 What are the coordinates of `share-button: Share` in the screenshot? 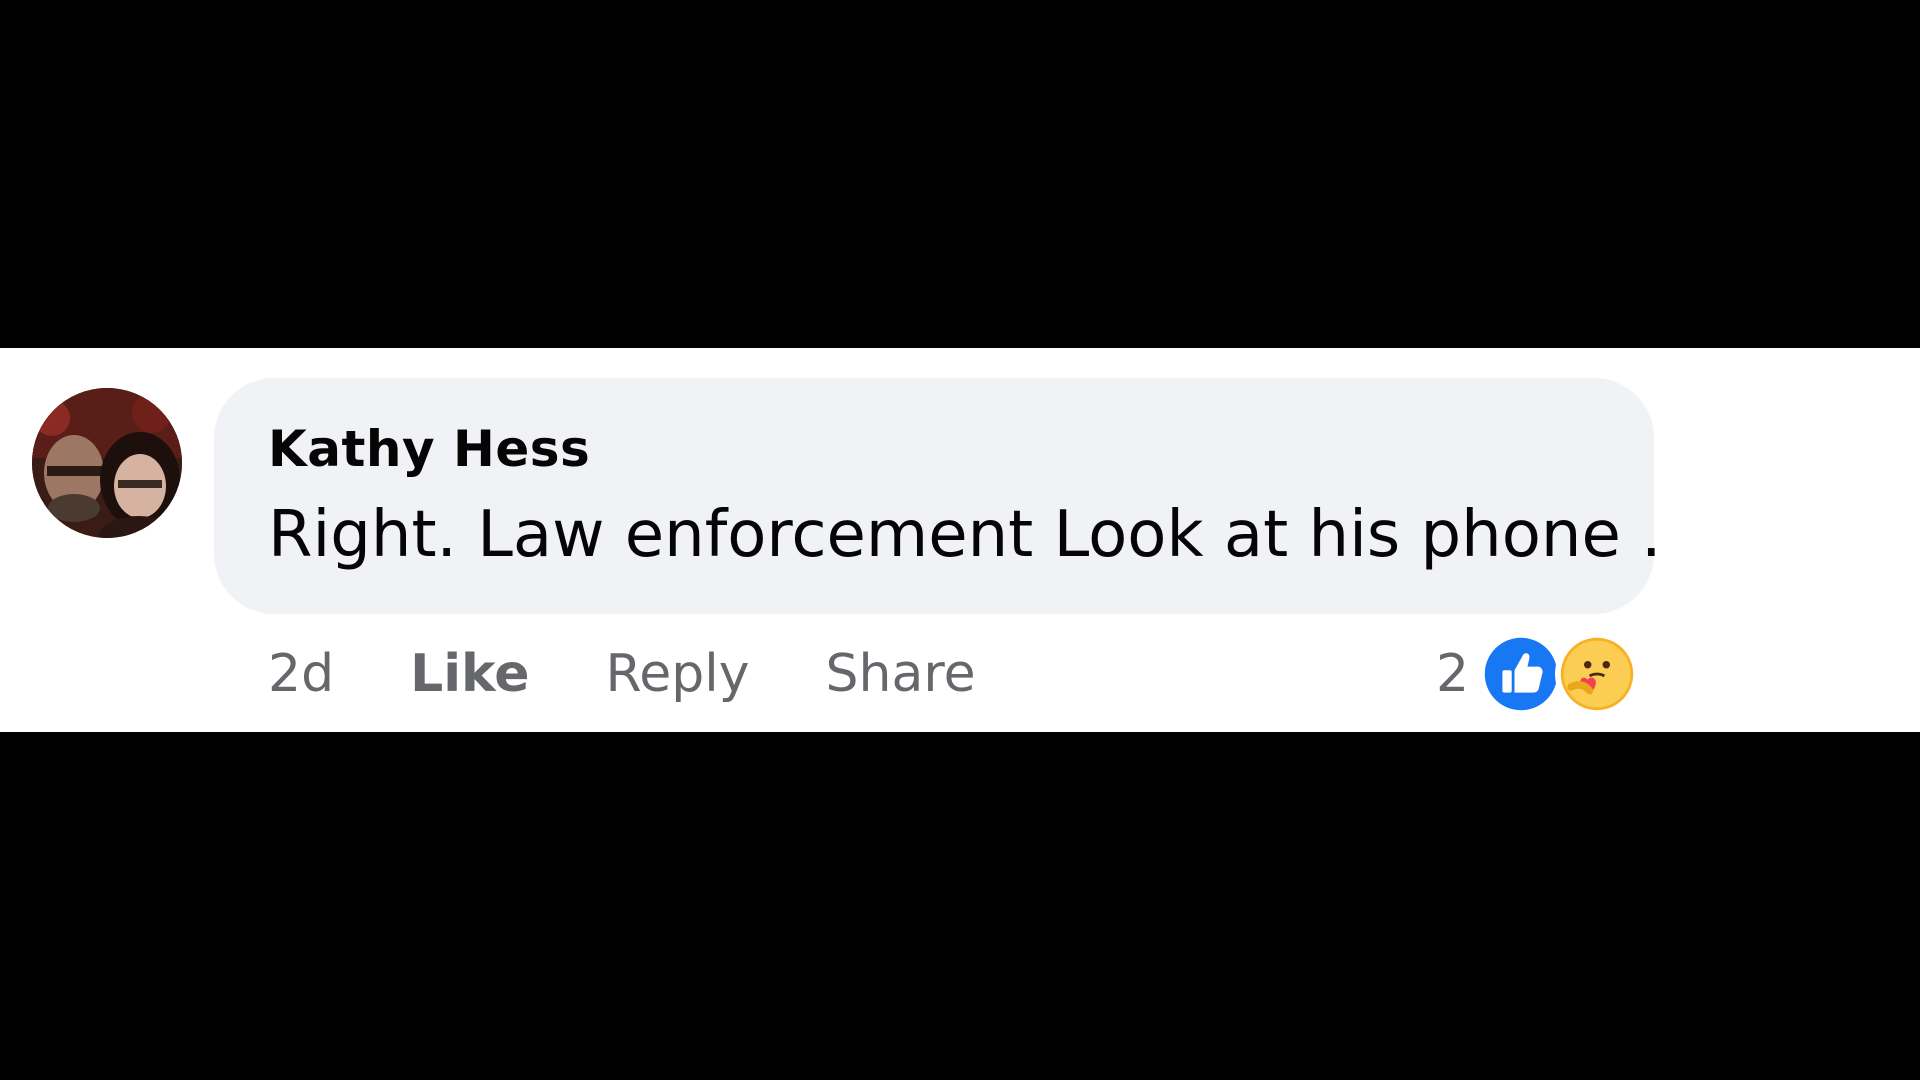 It's located at (901, 674).